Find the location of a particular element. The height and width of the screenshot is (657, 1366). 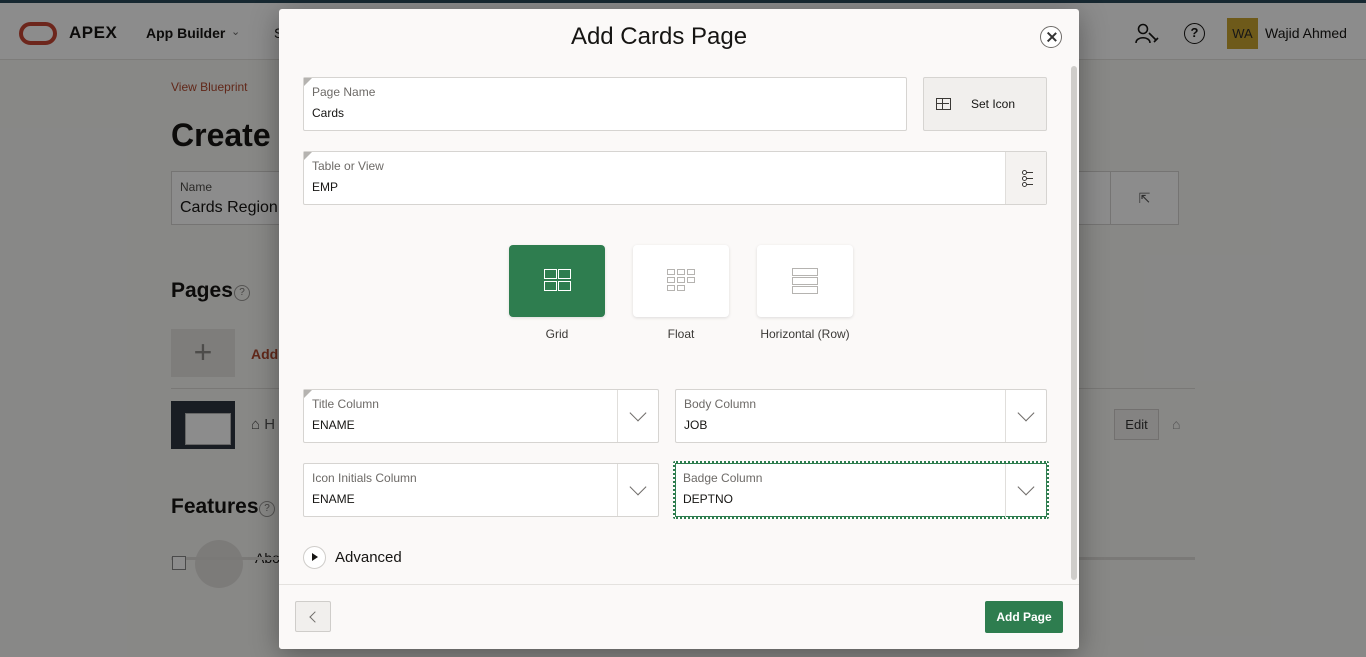

badge-column-value: DEPTNO is located at coordinates (708, 499).